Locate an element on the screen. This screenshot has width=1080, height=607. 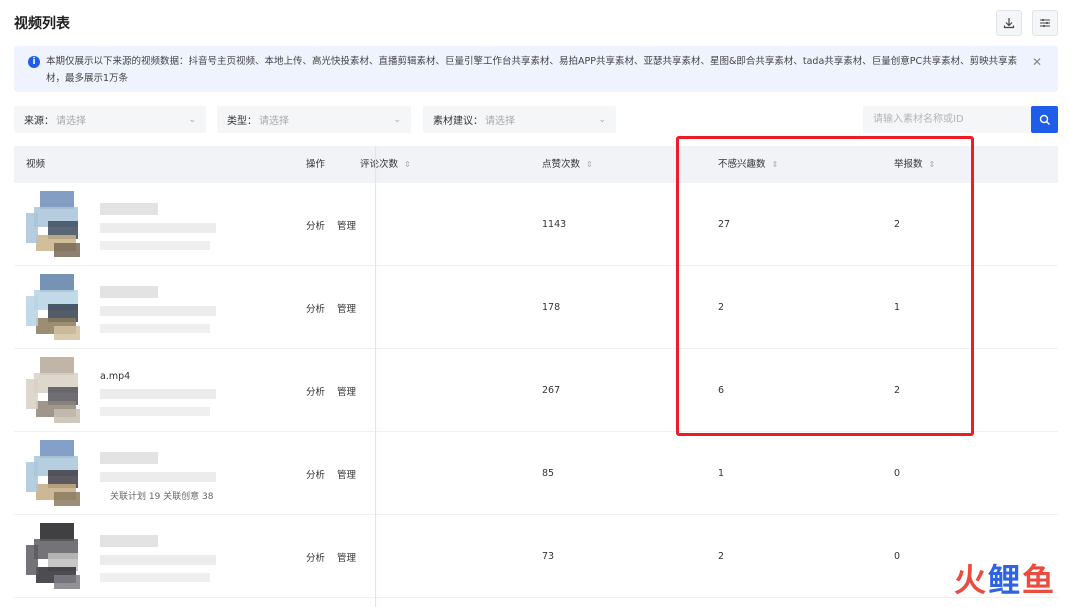
col-video: 视频 is located at coordinates (36, 164).